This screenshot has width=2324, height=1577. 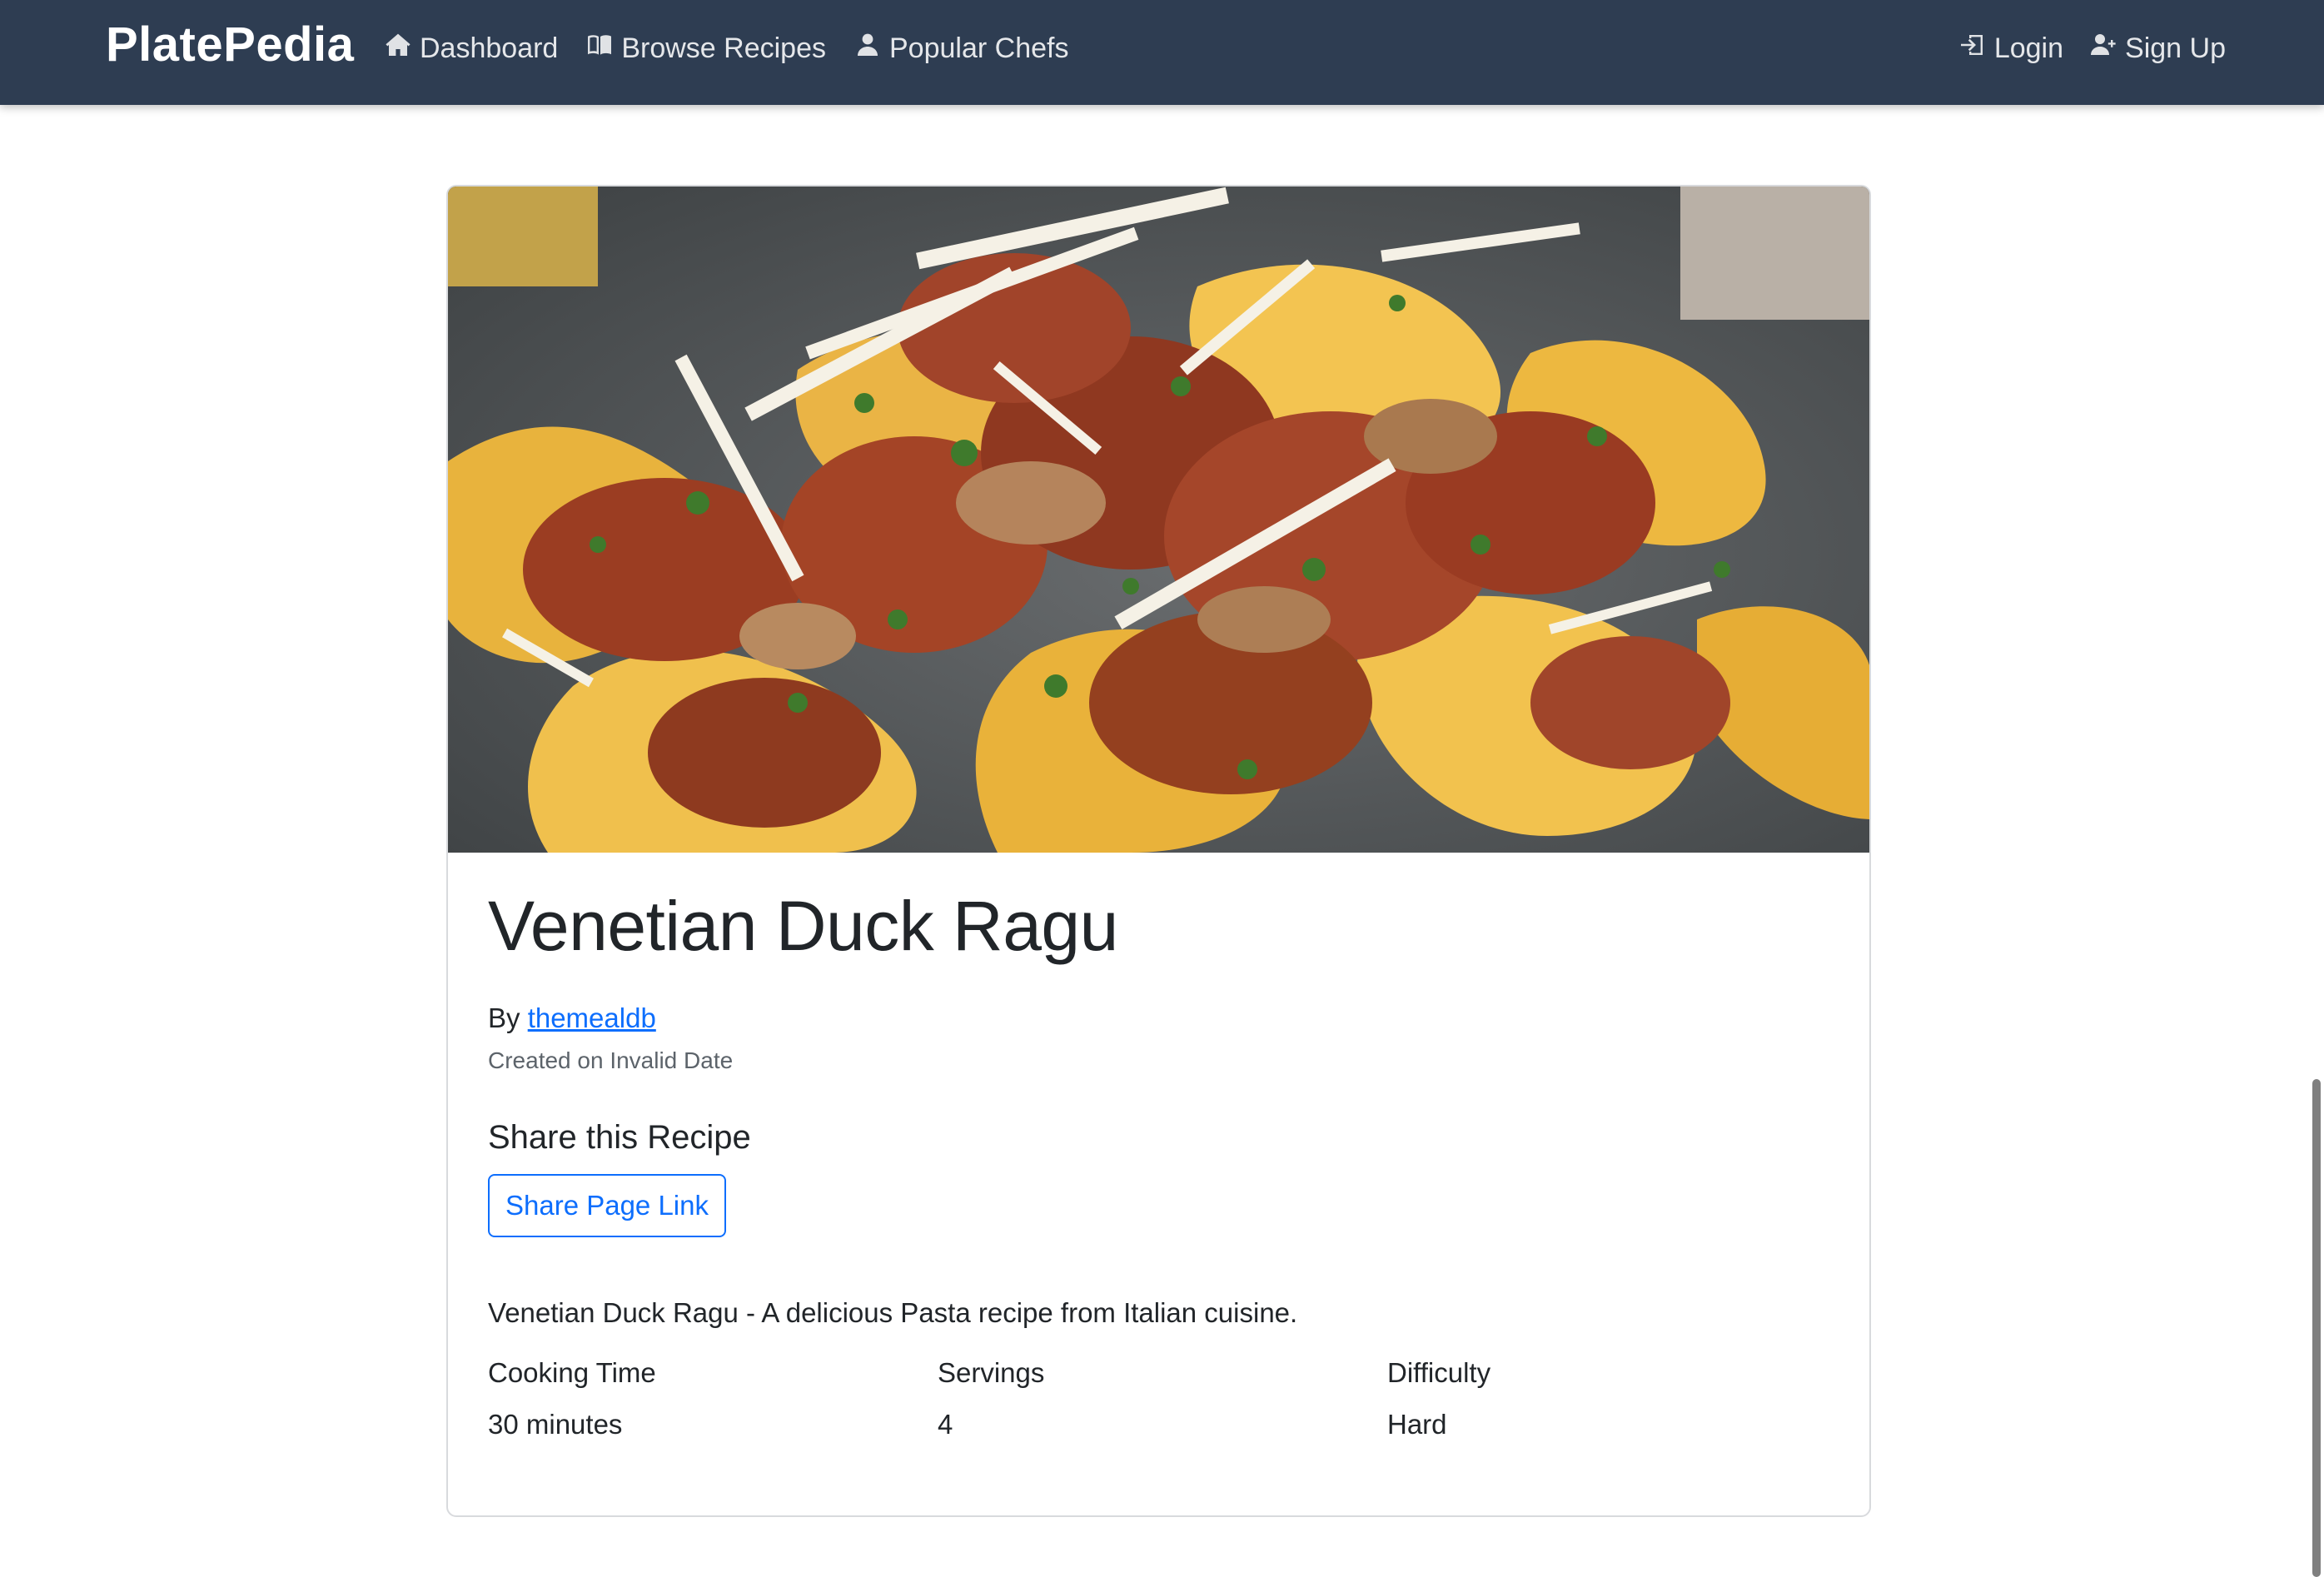 What do you see at coordinates (1439, 1373) in the screenshot?
I see `stat-label: Difficulty` at bounding box center [1439, 1373].